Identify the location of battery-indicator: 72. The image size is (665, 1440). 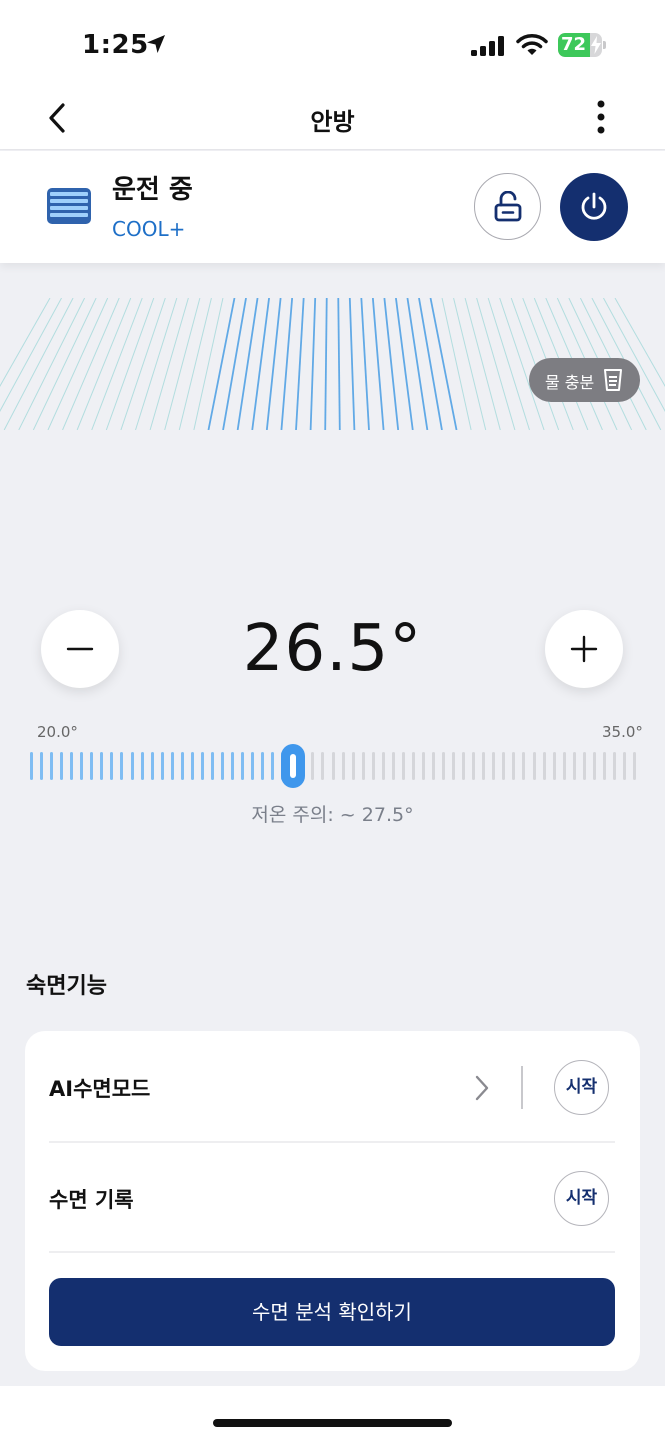
(582, 45).